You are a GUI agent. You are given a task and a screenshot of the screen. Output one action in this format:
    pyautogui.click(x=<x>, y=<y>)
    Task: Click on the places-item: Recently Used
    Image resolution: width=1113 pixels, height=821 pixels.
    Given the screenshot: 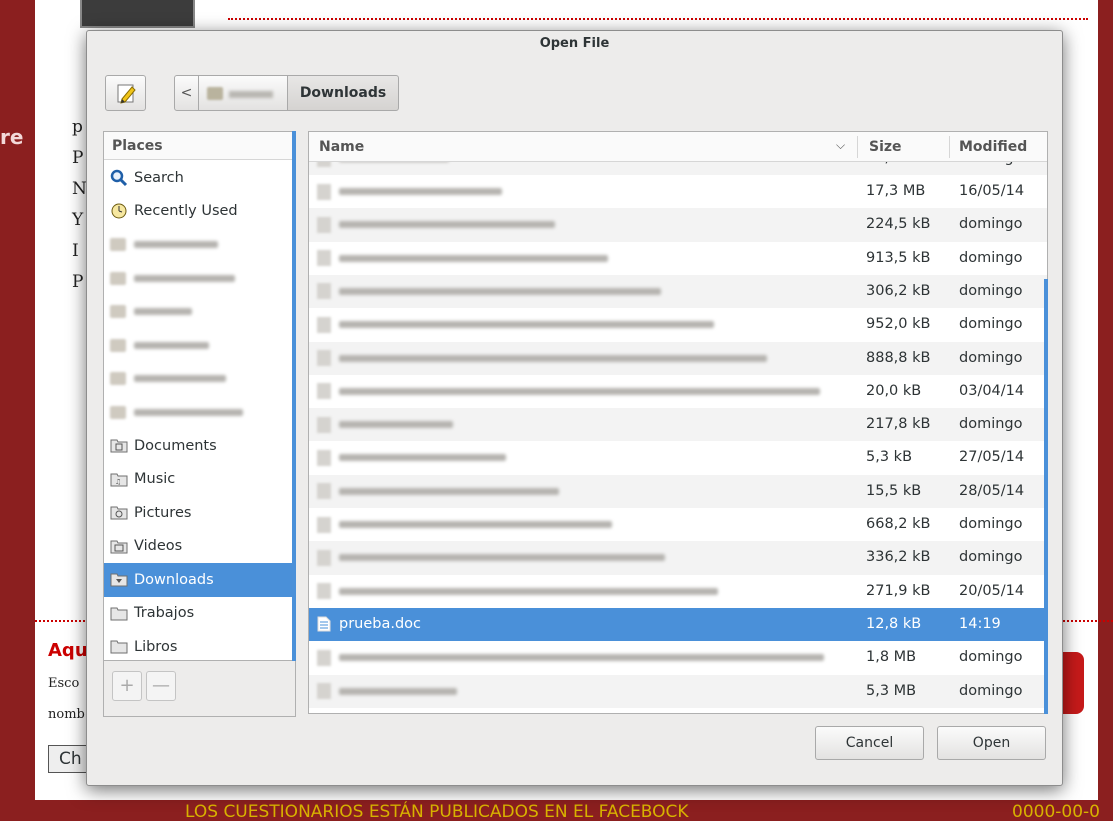 What is the action you would take?
    pyautogui.click(x=199, y=212)
    